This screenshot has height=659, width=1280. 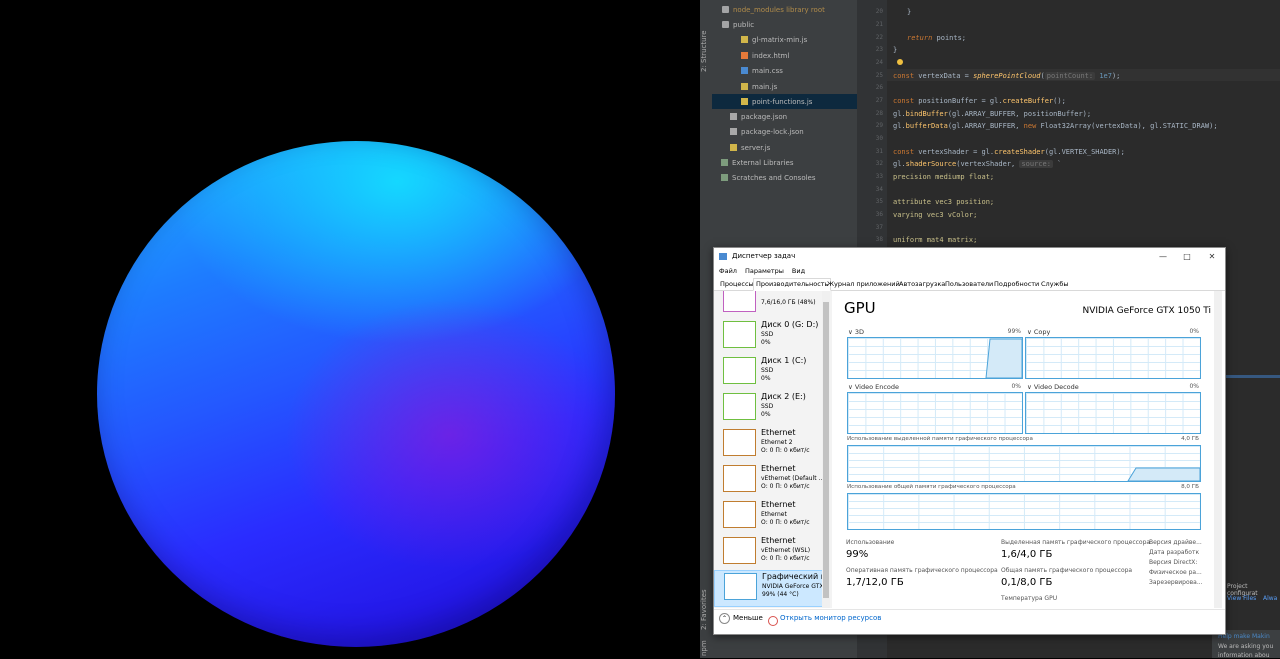 I want to click on resource-disk-1: Диск 1 (C:) SSD 0%, so click(x=768, y=372).